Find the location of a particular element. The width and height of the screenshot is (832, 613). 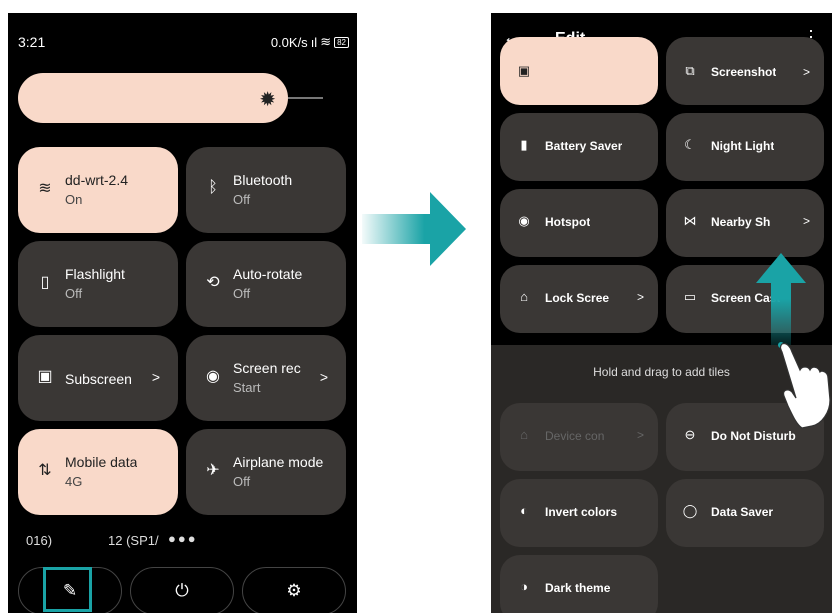

tile-label: Data Saver is located at coordinates (742, 512).